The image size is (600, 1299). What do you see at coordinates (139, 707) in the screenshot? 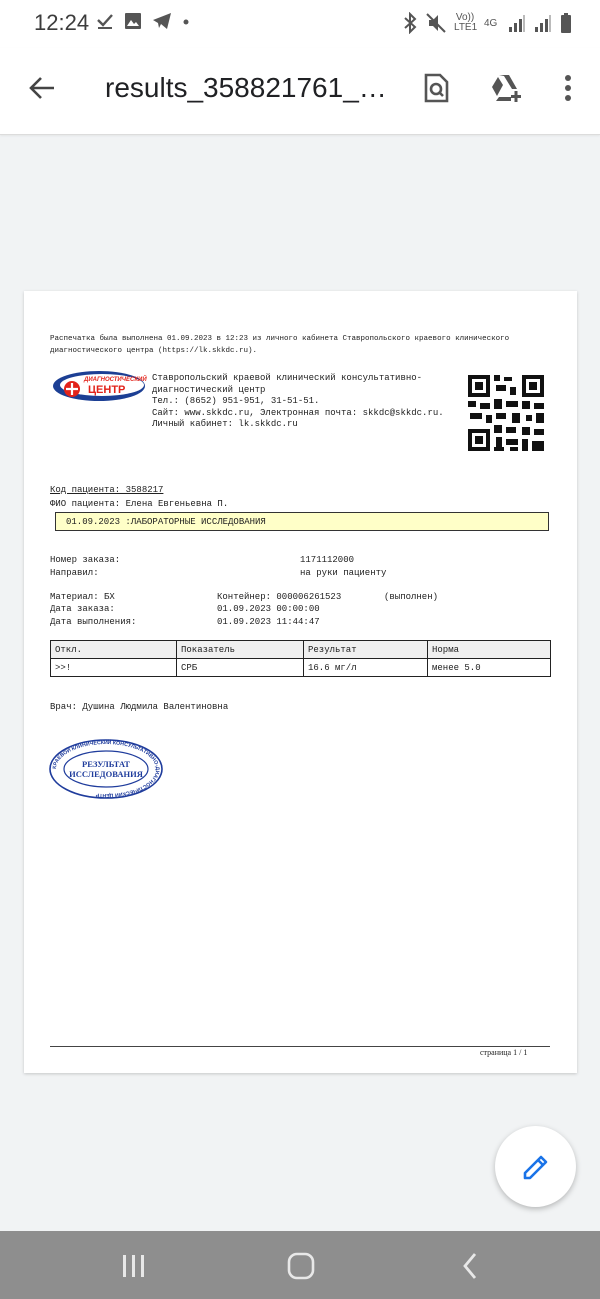
I see `doctor: Врач: Душина Людмила Валентиновна` at bounding box center [139, 707].